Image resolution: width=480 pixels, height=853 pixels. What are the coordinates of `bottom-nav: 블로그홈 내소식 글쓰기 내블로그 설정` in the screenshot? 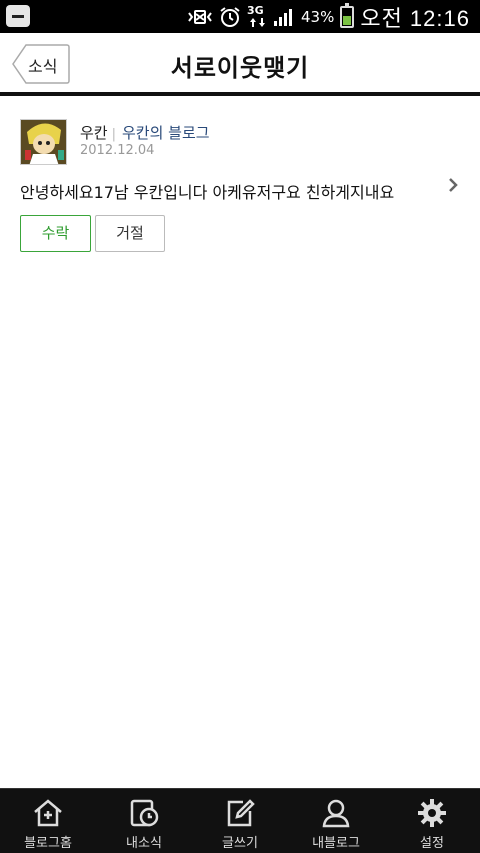 It's located at (240, 820).